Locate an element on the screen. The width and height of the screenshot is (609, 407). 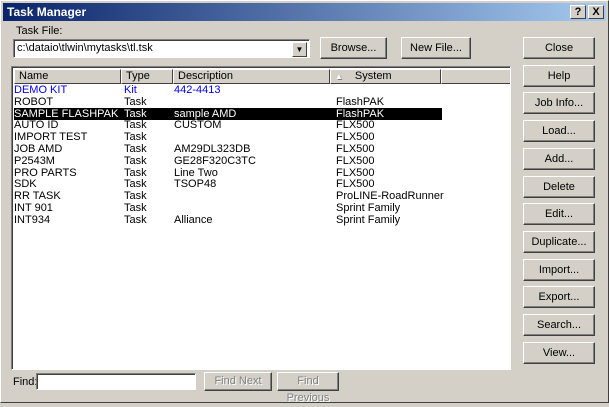
table-row: ROBOT Task FlashPAK is located at coordinates (228, 102).